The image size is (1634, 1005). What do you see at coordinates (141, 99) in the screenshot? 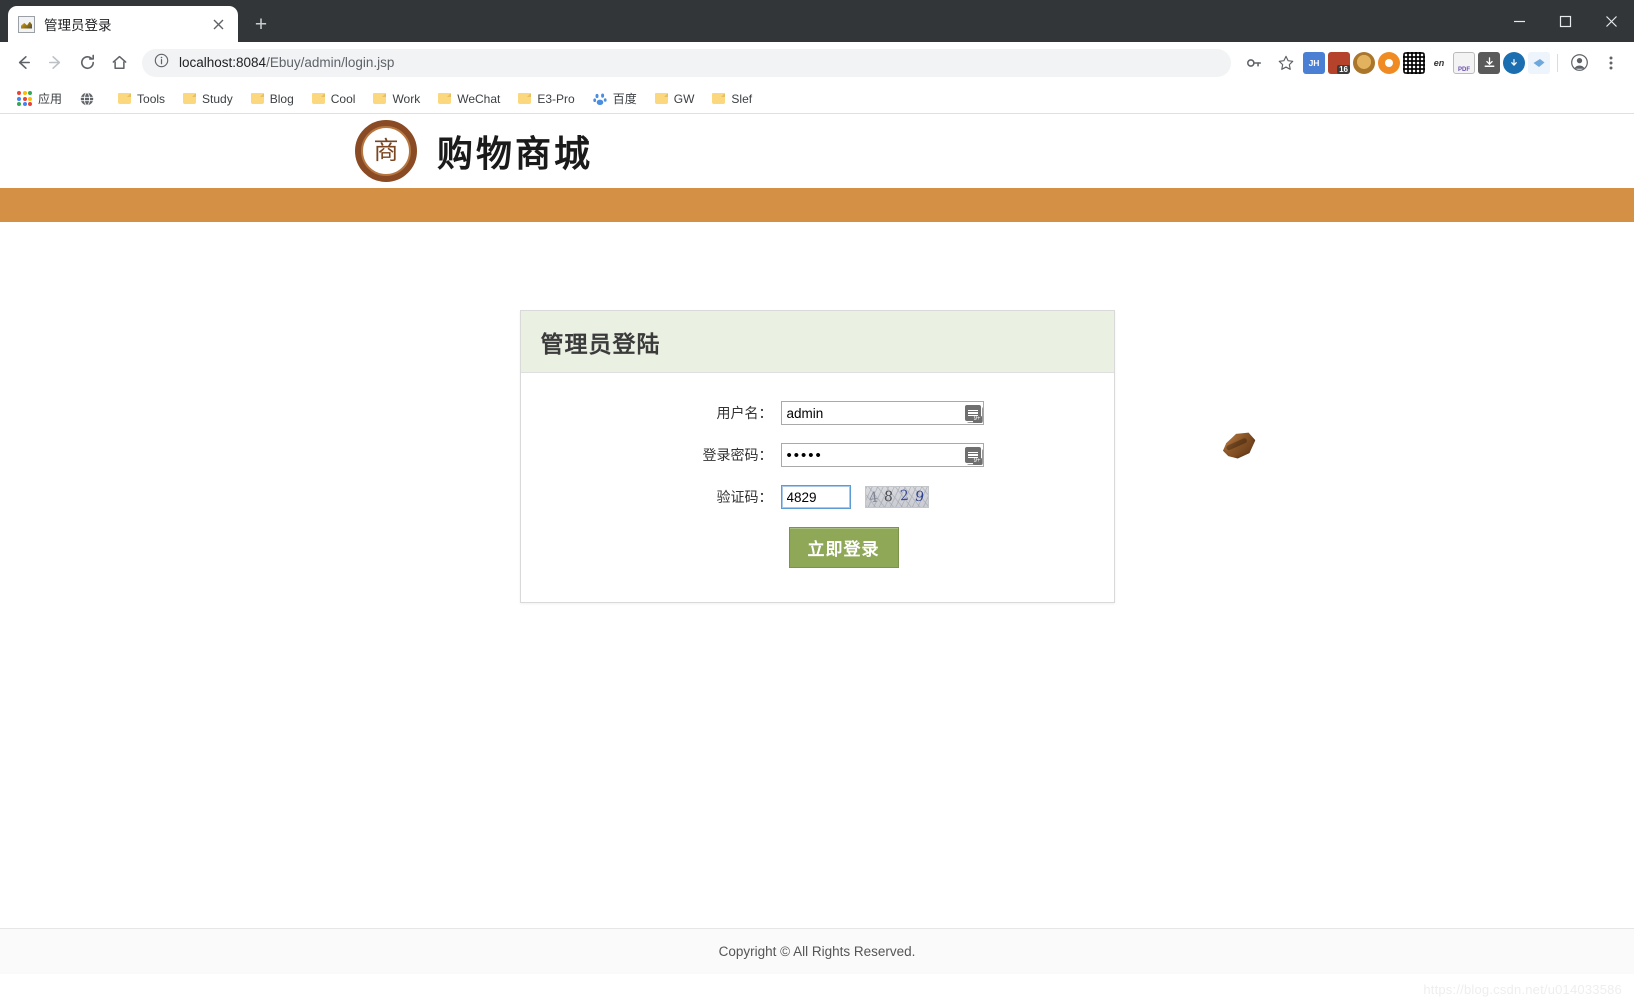
I see `bookmark-tools: Tools` at bounding box center [141, 99].